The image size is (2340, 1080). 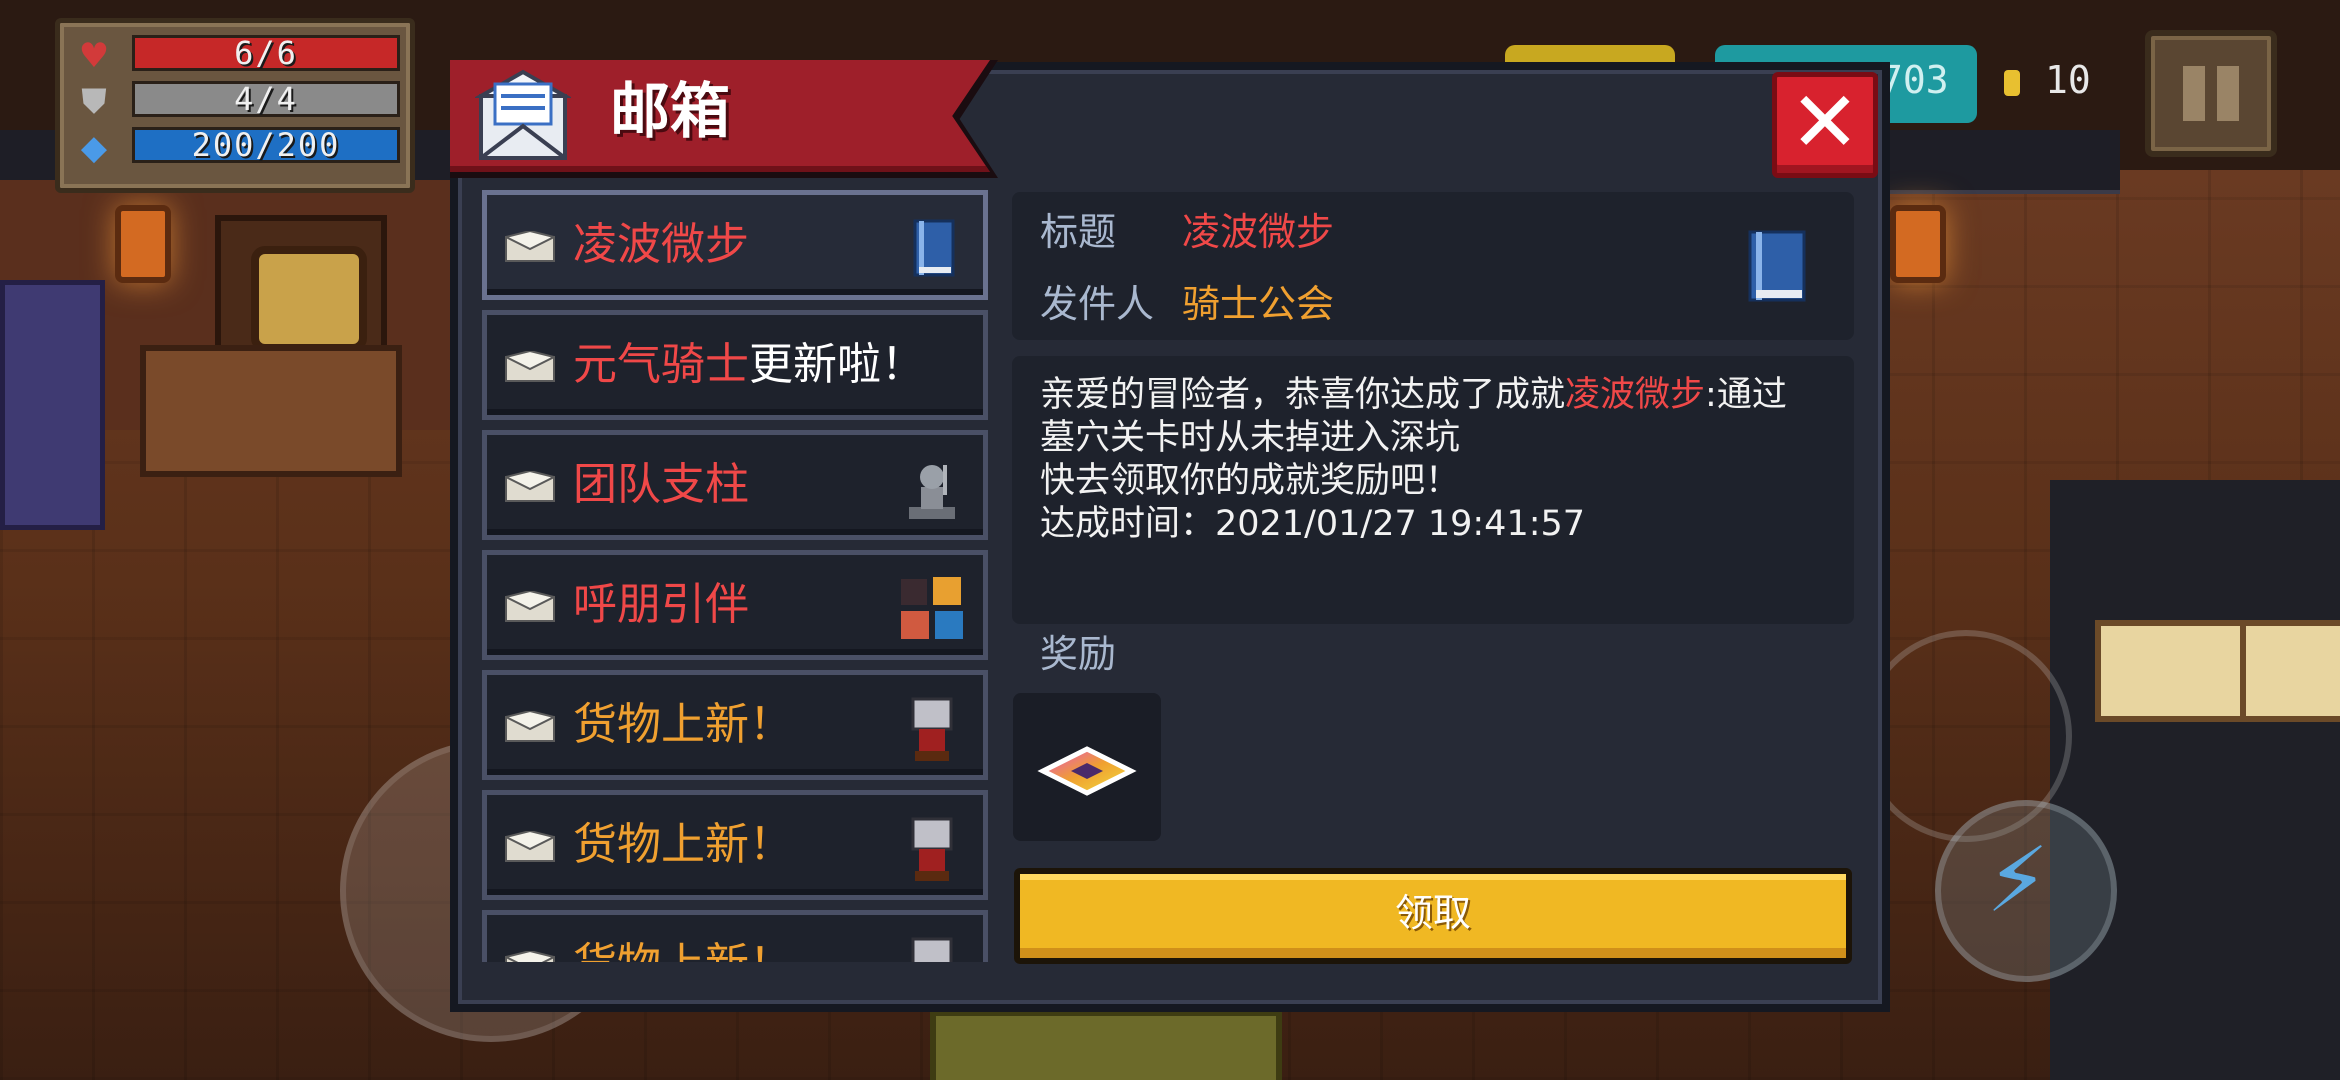 I want to click on armor-row: ⛊ 4/4, so click(x=239, y=101).